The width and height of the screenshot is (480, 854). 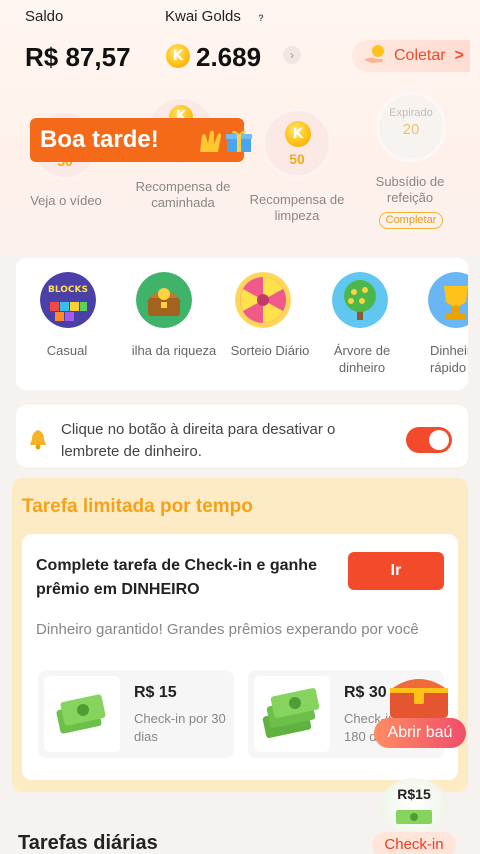 What do you see at coordinates (362, 359) in the screenshot?
I see `game-label: Árvore de dinheiro` at bounding box center [362, 359].